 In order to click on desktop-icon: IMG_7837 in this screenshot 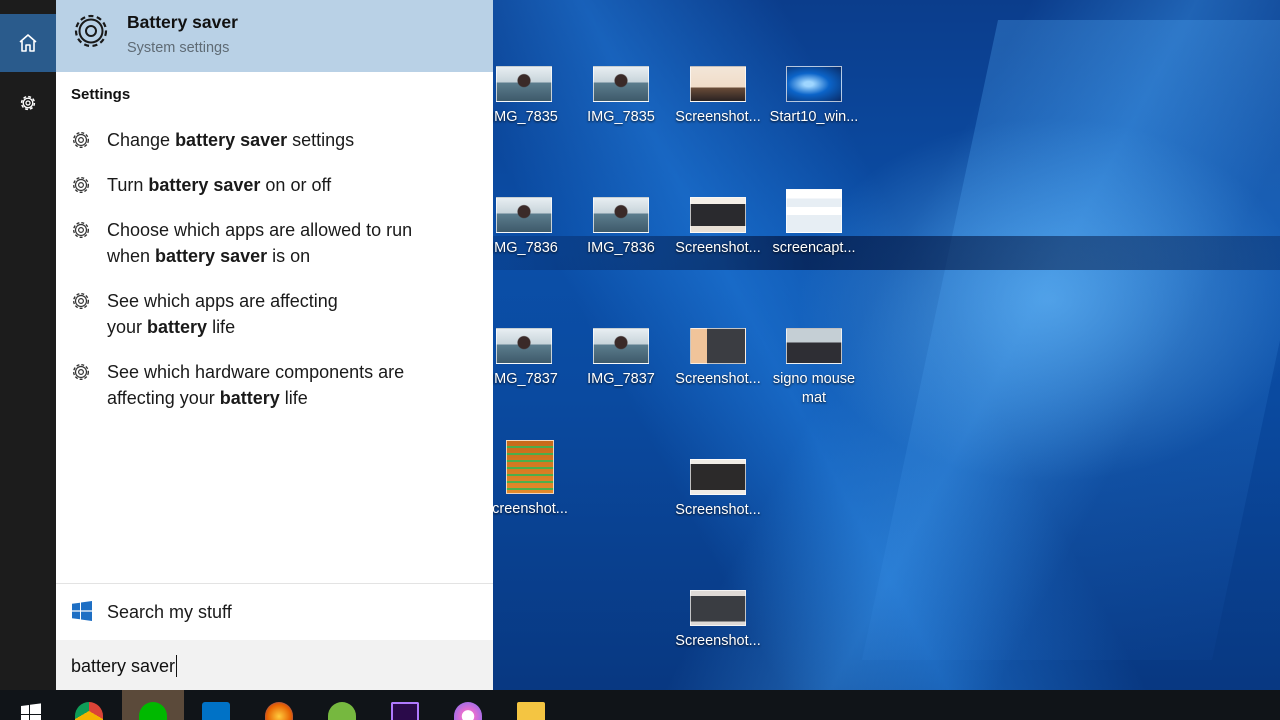, I will do `click(621, 358)`.